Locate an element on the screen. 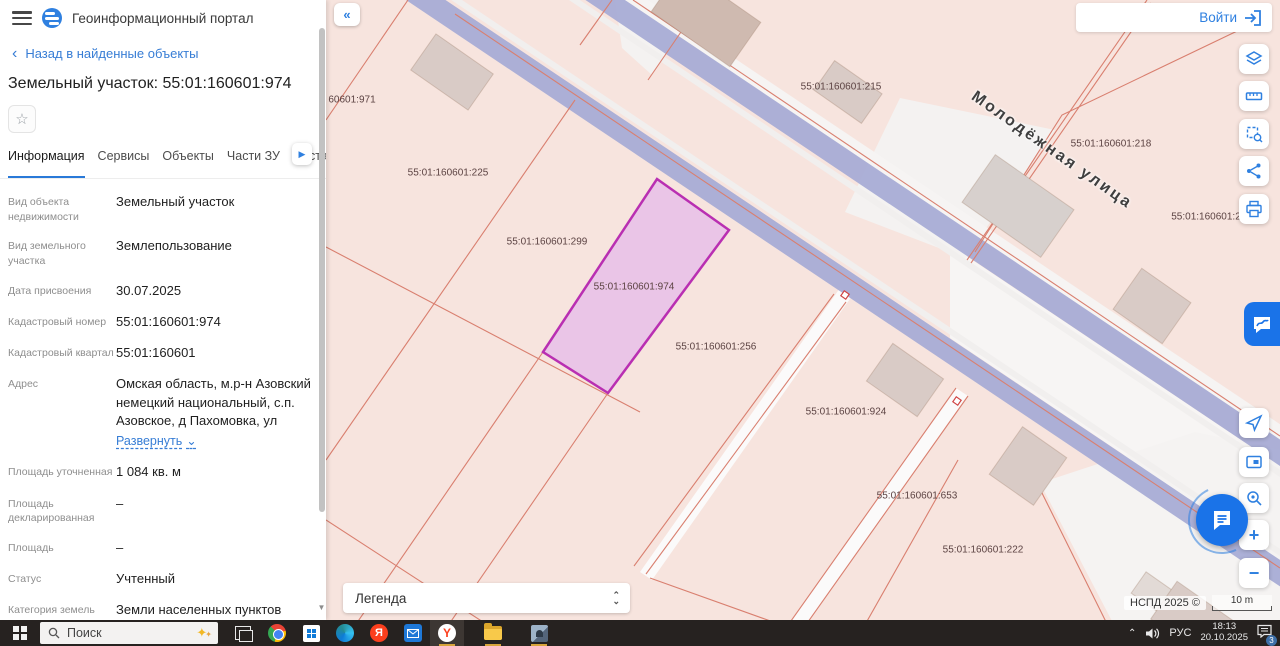 The height and width of the screenshot is (646, 1280). search-icon is located at coordinates (54, 633).